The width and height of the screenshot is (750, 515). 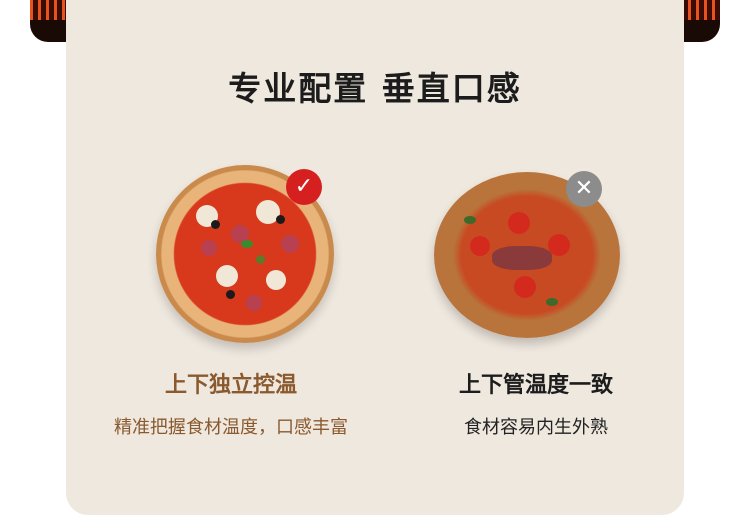 I want to click on prosciutto-topping, so click(x=522, y=258).